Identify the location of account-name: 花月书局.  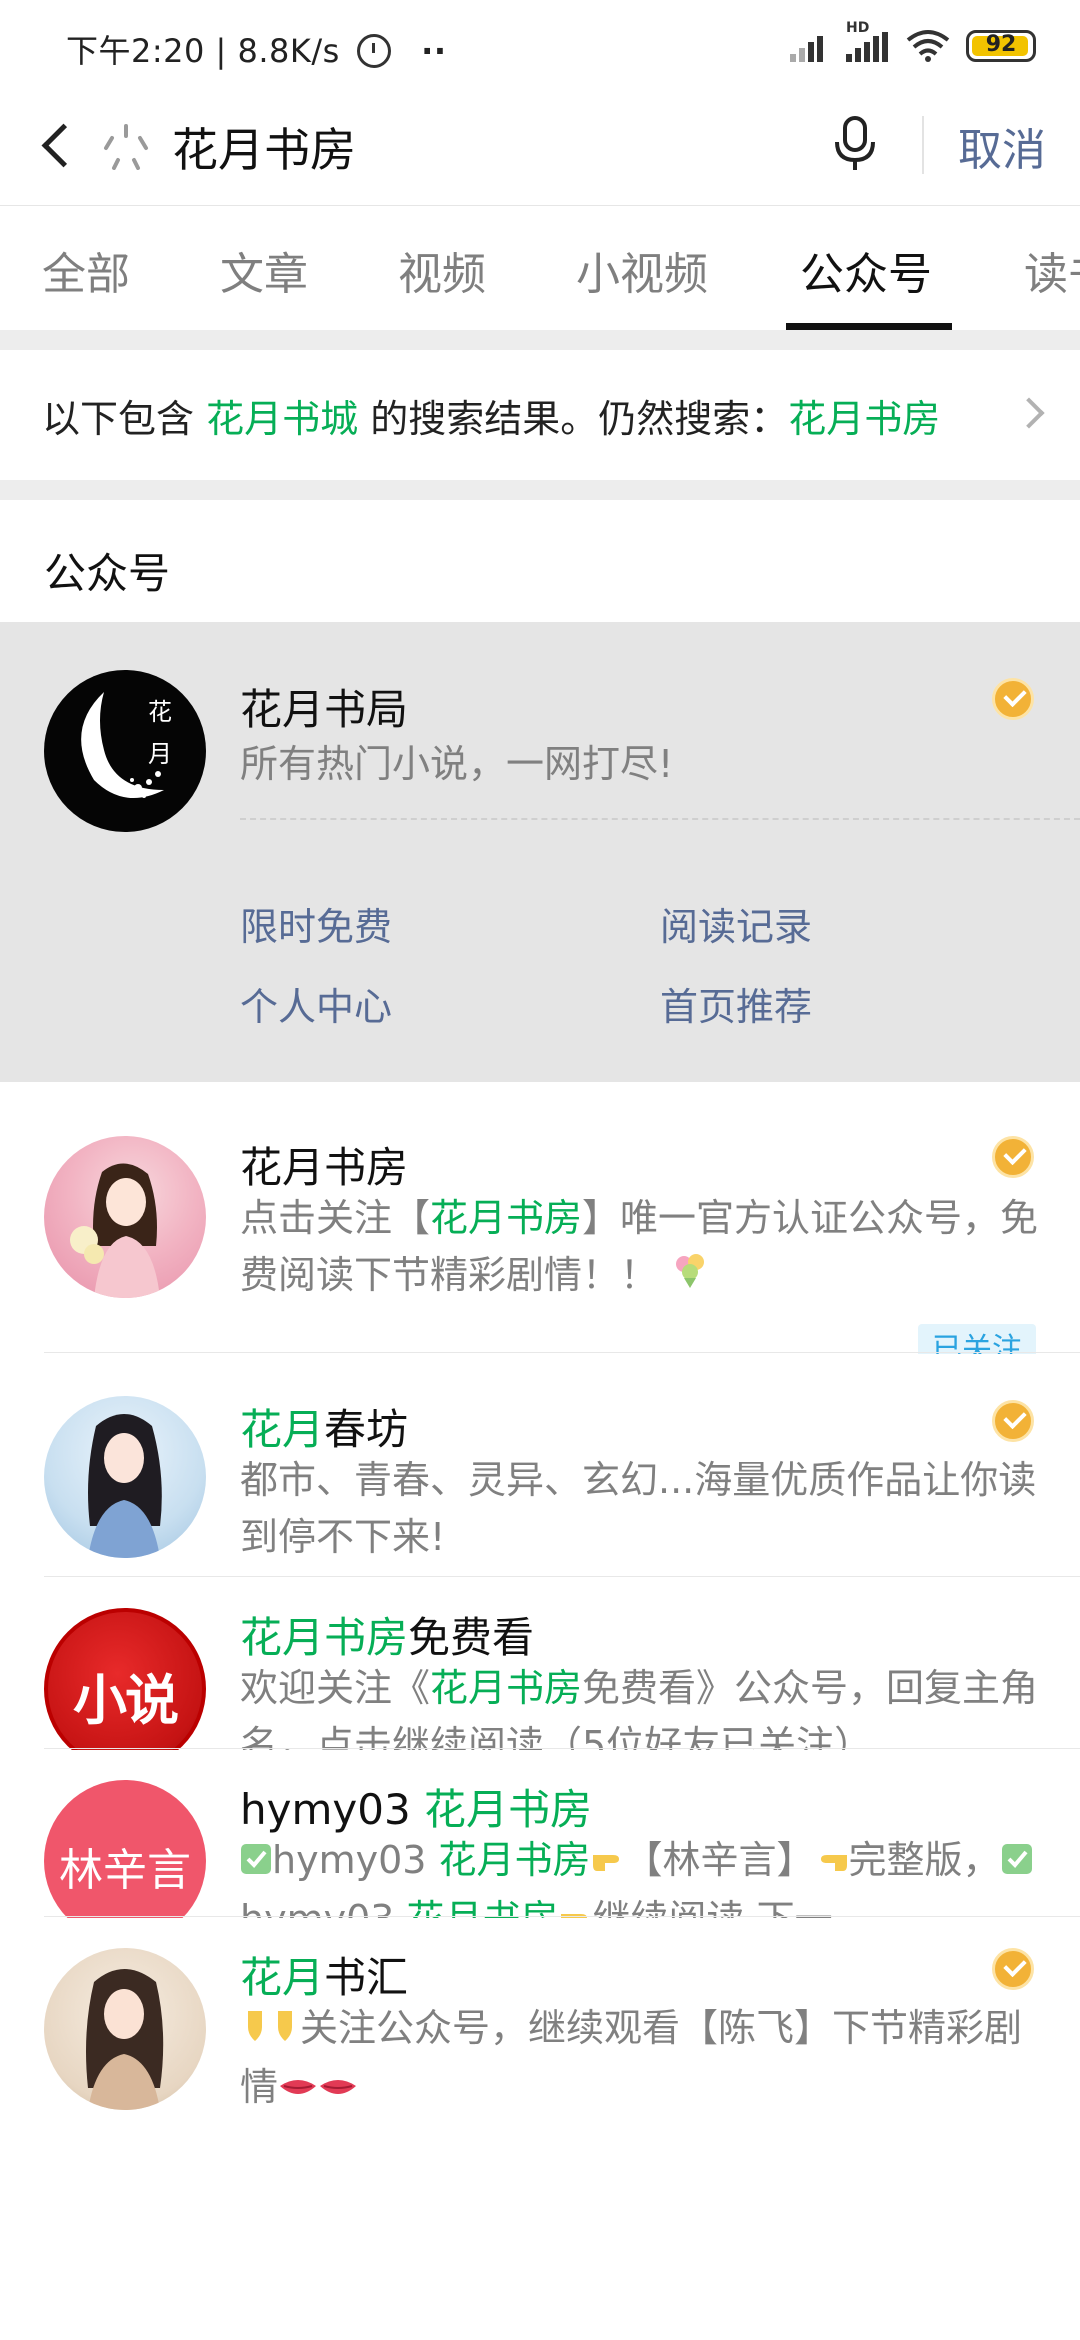
(324, 709).